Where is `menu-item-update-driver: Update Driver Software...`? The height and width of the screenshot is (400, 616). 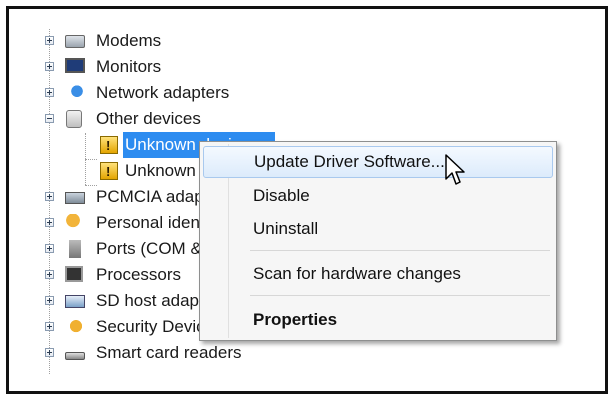
menu-item-update-driver: Update Driver Software... is located at coordinates (378, 162).